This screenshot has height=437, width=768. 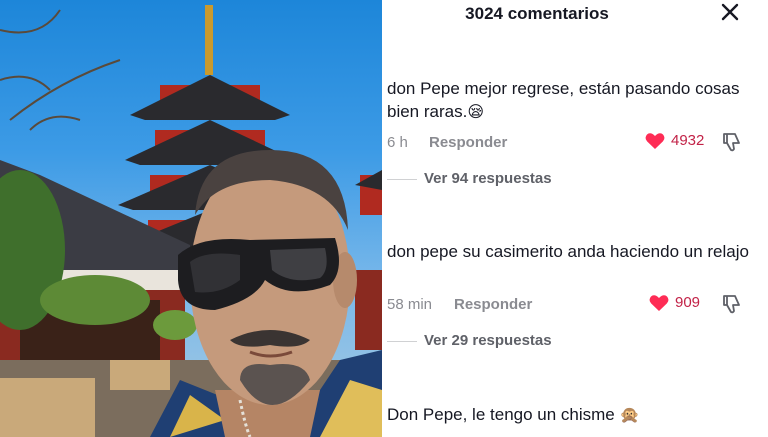 I want to click on close-icon, so click(x=730, y=12).